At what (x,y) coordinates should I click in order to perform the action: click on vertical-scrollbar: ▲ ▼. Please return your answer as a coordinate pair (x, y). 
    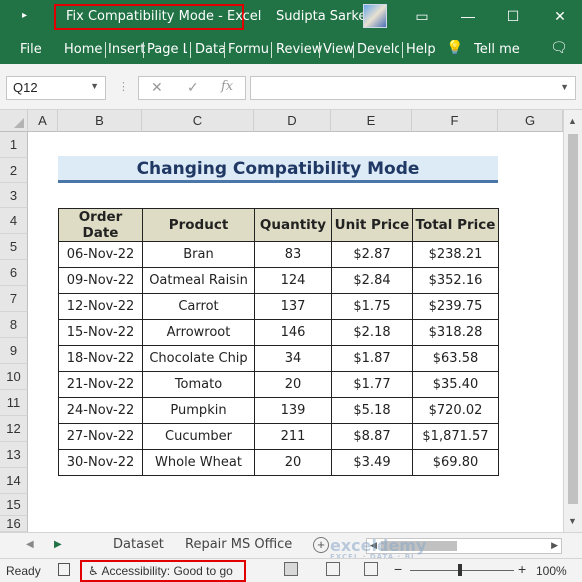
    Looking at the image, I should click on (572, 321).